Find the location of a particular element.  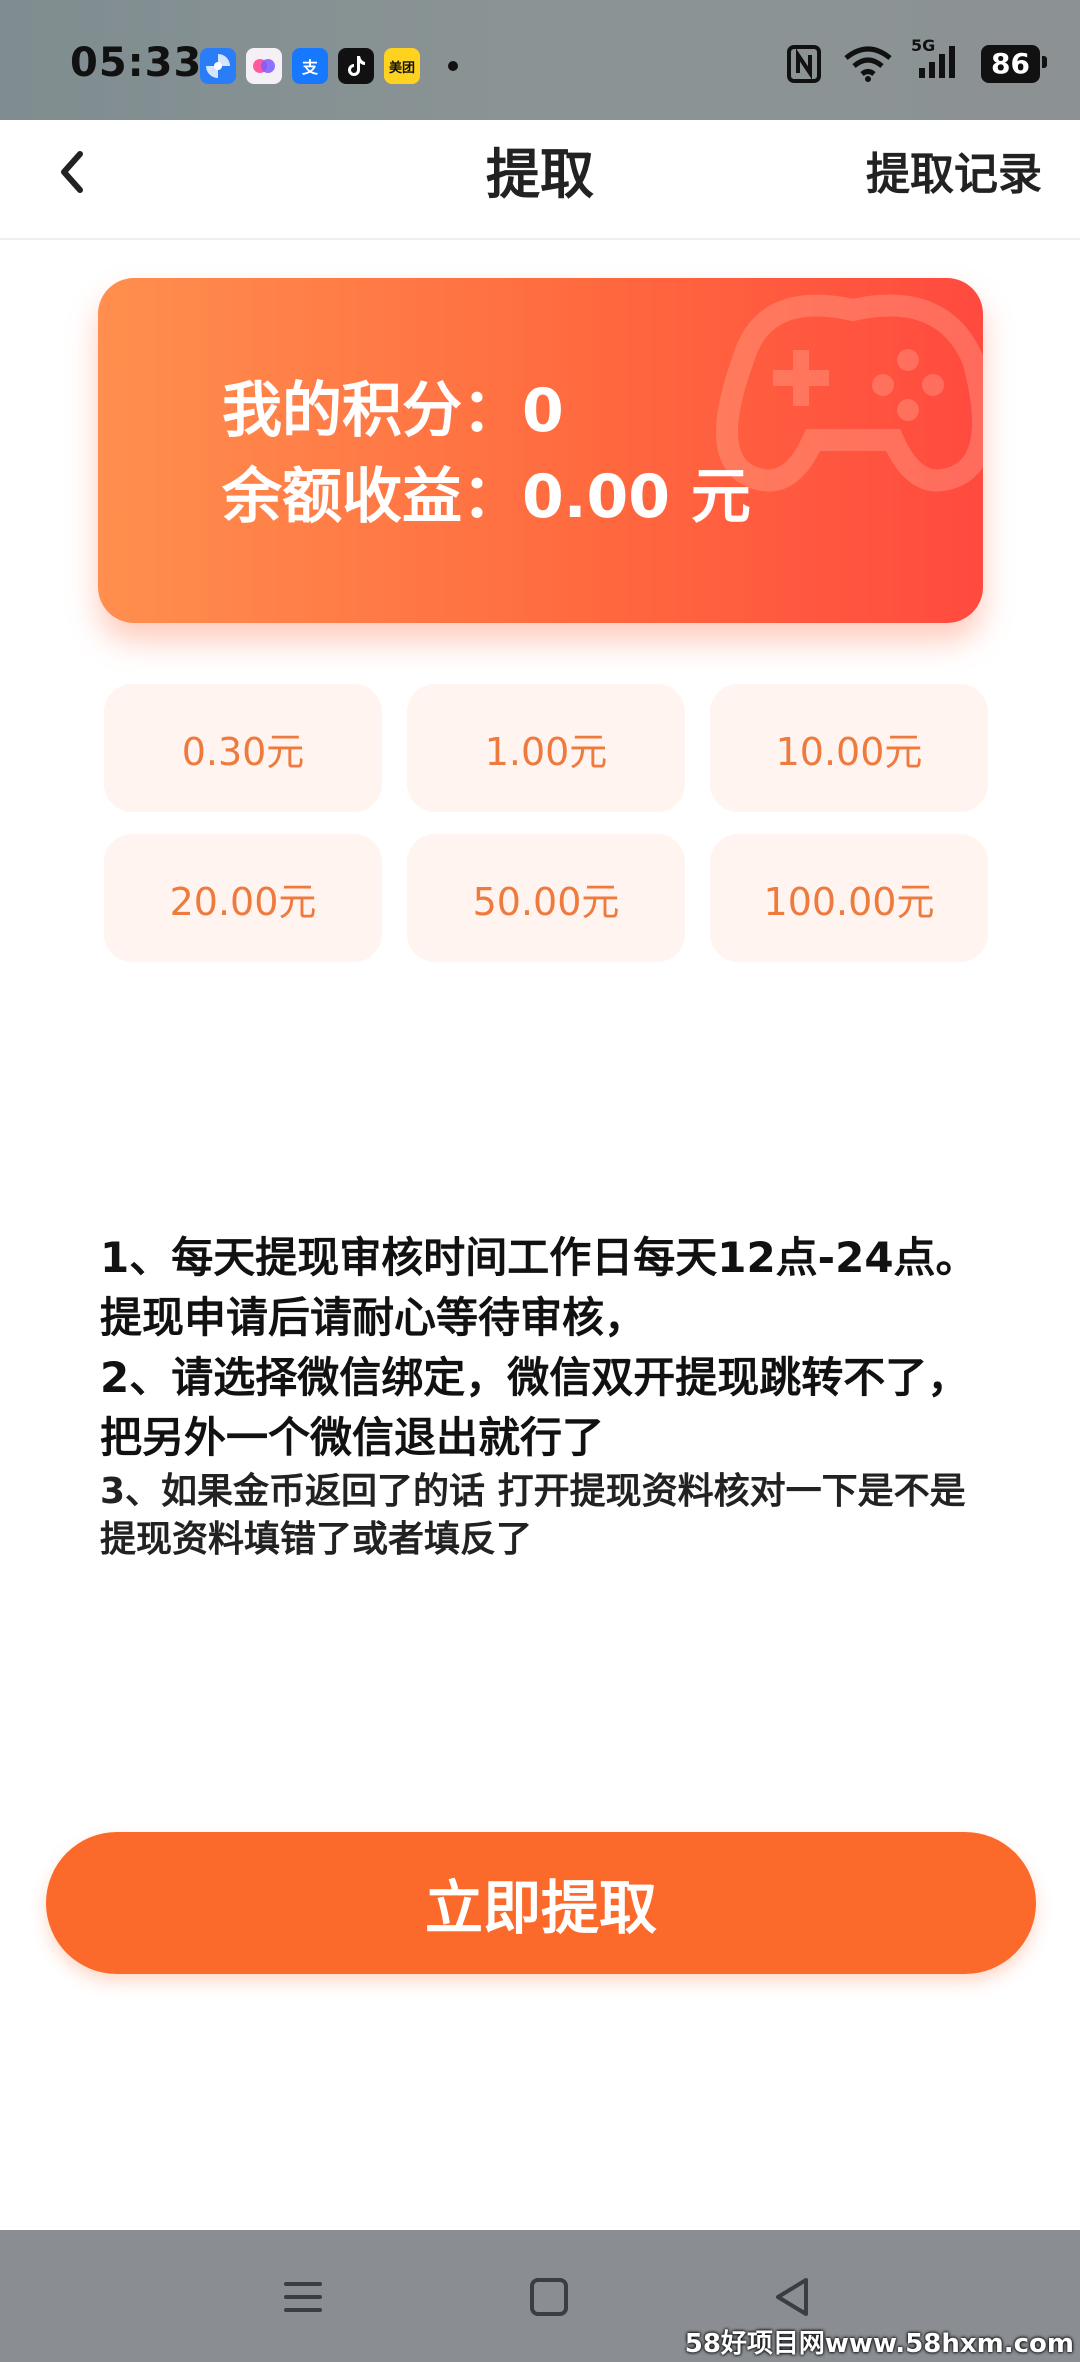

nfc-icon is located at coordinates (804, 64).